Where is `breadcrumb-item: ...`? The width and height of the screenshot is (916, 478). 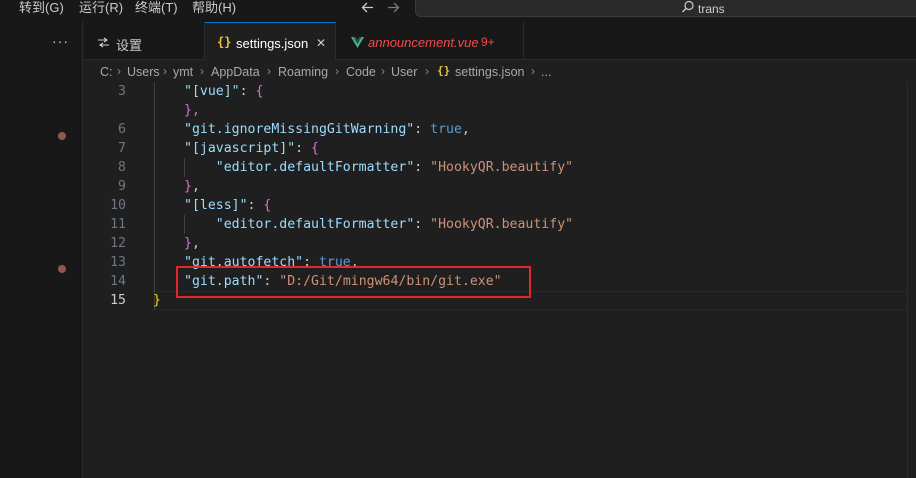
breadcrumb-item: ... is located at coordinates (546, 72).